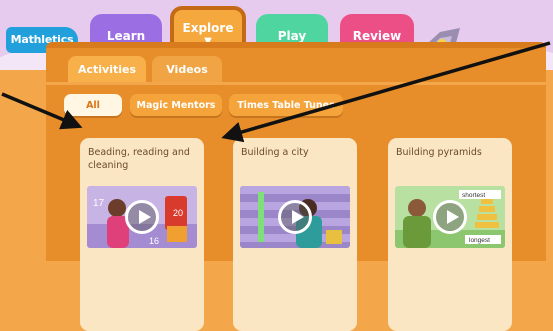 Image resolution: width=553 pixels, height=331 pixels. Describe the element at coordinates (178, 213) in the screenshot. I see `thumb-number-20: 20` at that location.